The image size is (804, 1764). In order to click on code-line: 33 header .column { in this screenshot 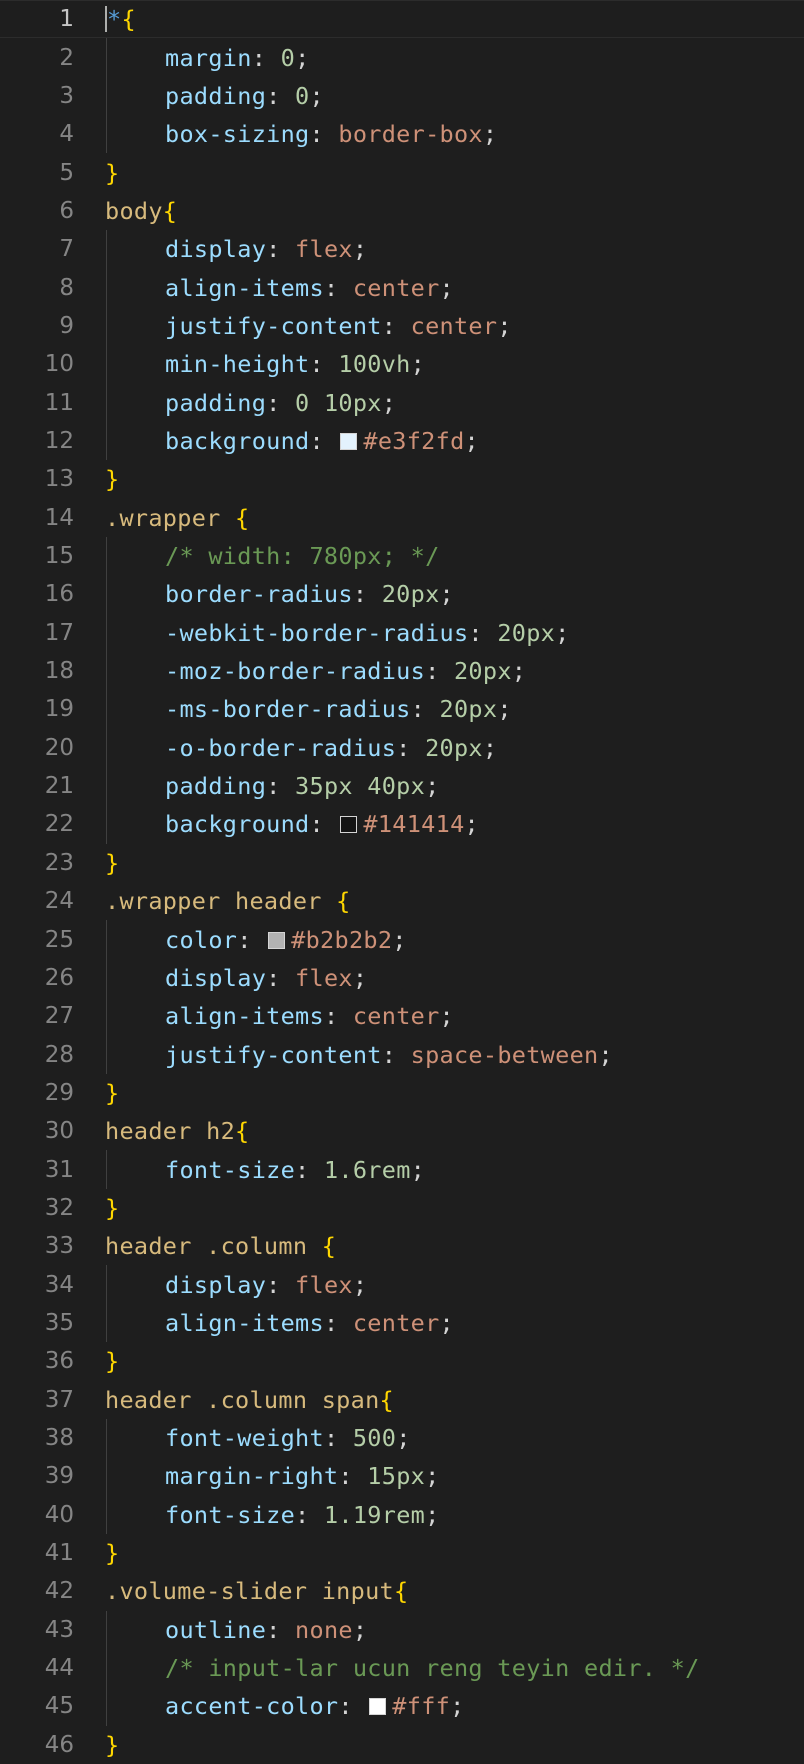, I will do `click(402, 1246)`.